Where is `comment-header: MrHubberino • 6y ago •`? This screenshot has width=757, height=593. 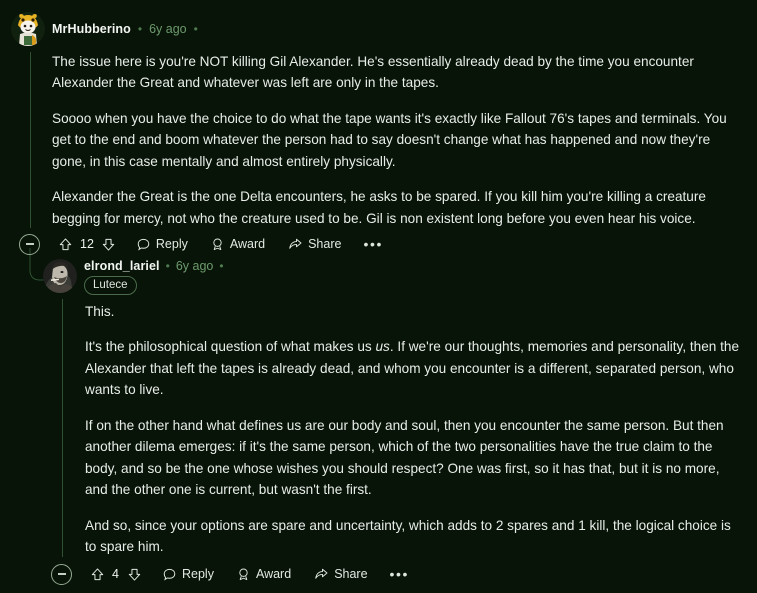
comment-header: MrHubberino • 6y ago • is located at coordinates (104, 29).